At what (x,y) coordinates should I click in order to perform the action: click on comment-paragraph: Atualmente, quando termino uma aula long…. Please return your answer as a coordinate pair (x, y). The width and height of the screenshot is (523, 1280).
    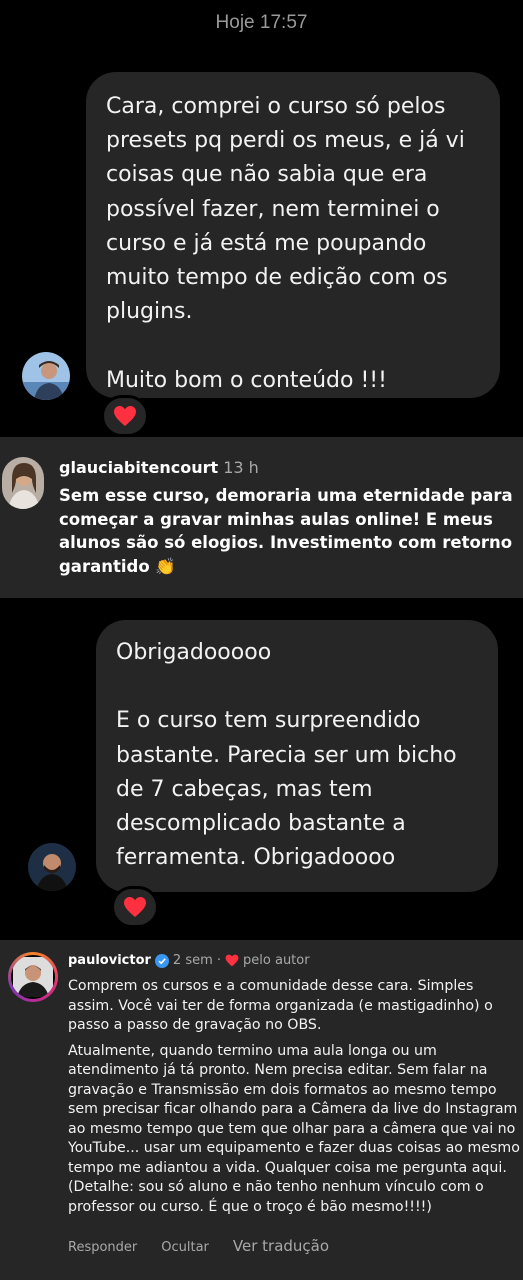
    Looking at the image, I should click on (294, 1128).